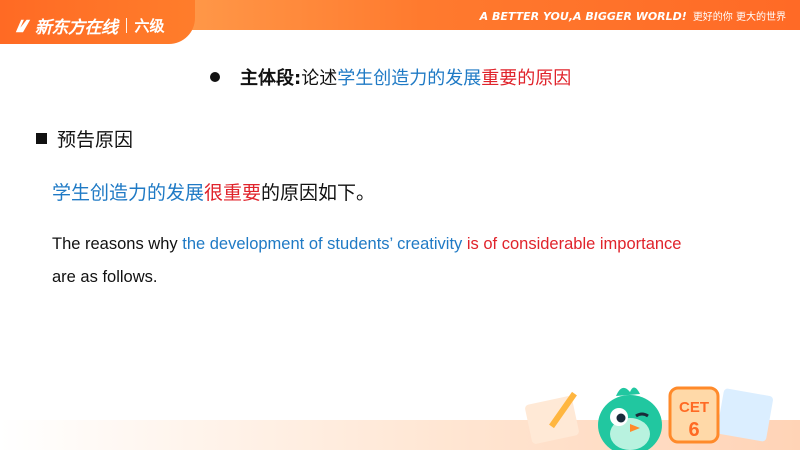  Describe the element at coordinates (128, 193) in the screenshot. I see `chinese-blue: 学生创造力的发展` at that location.